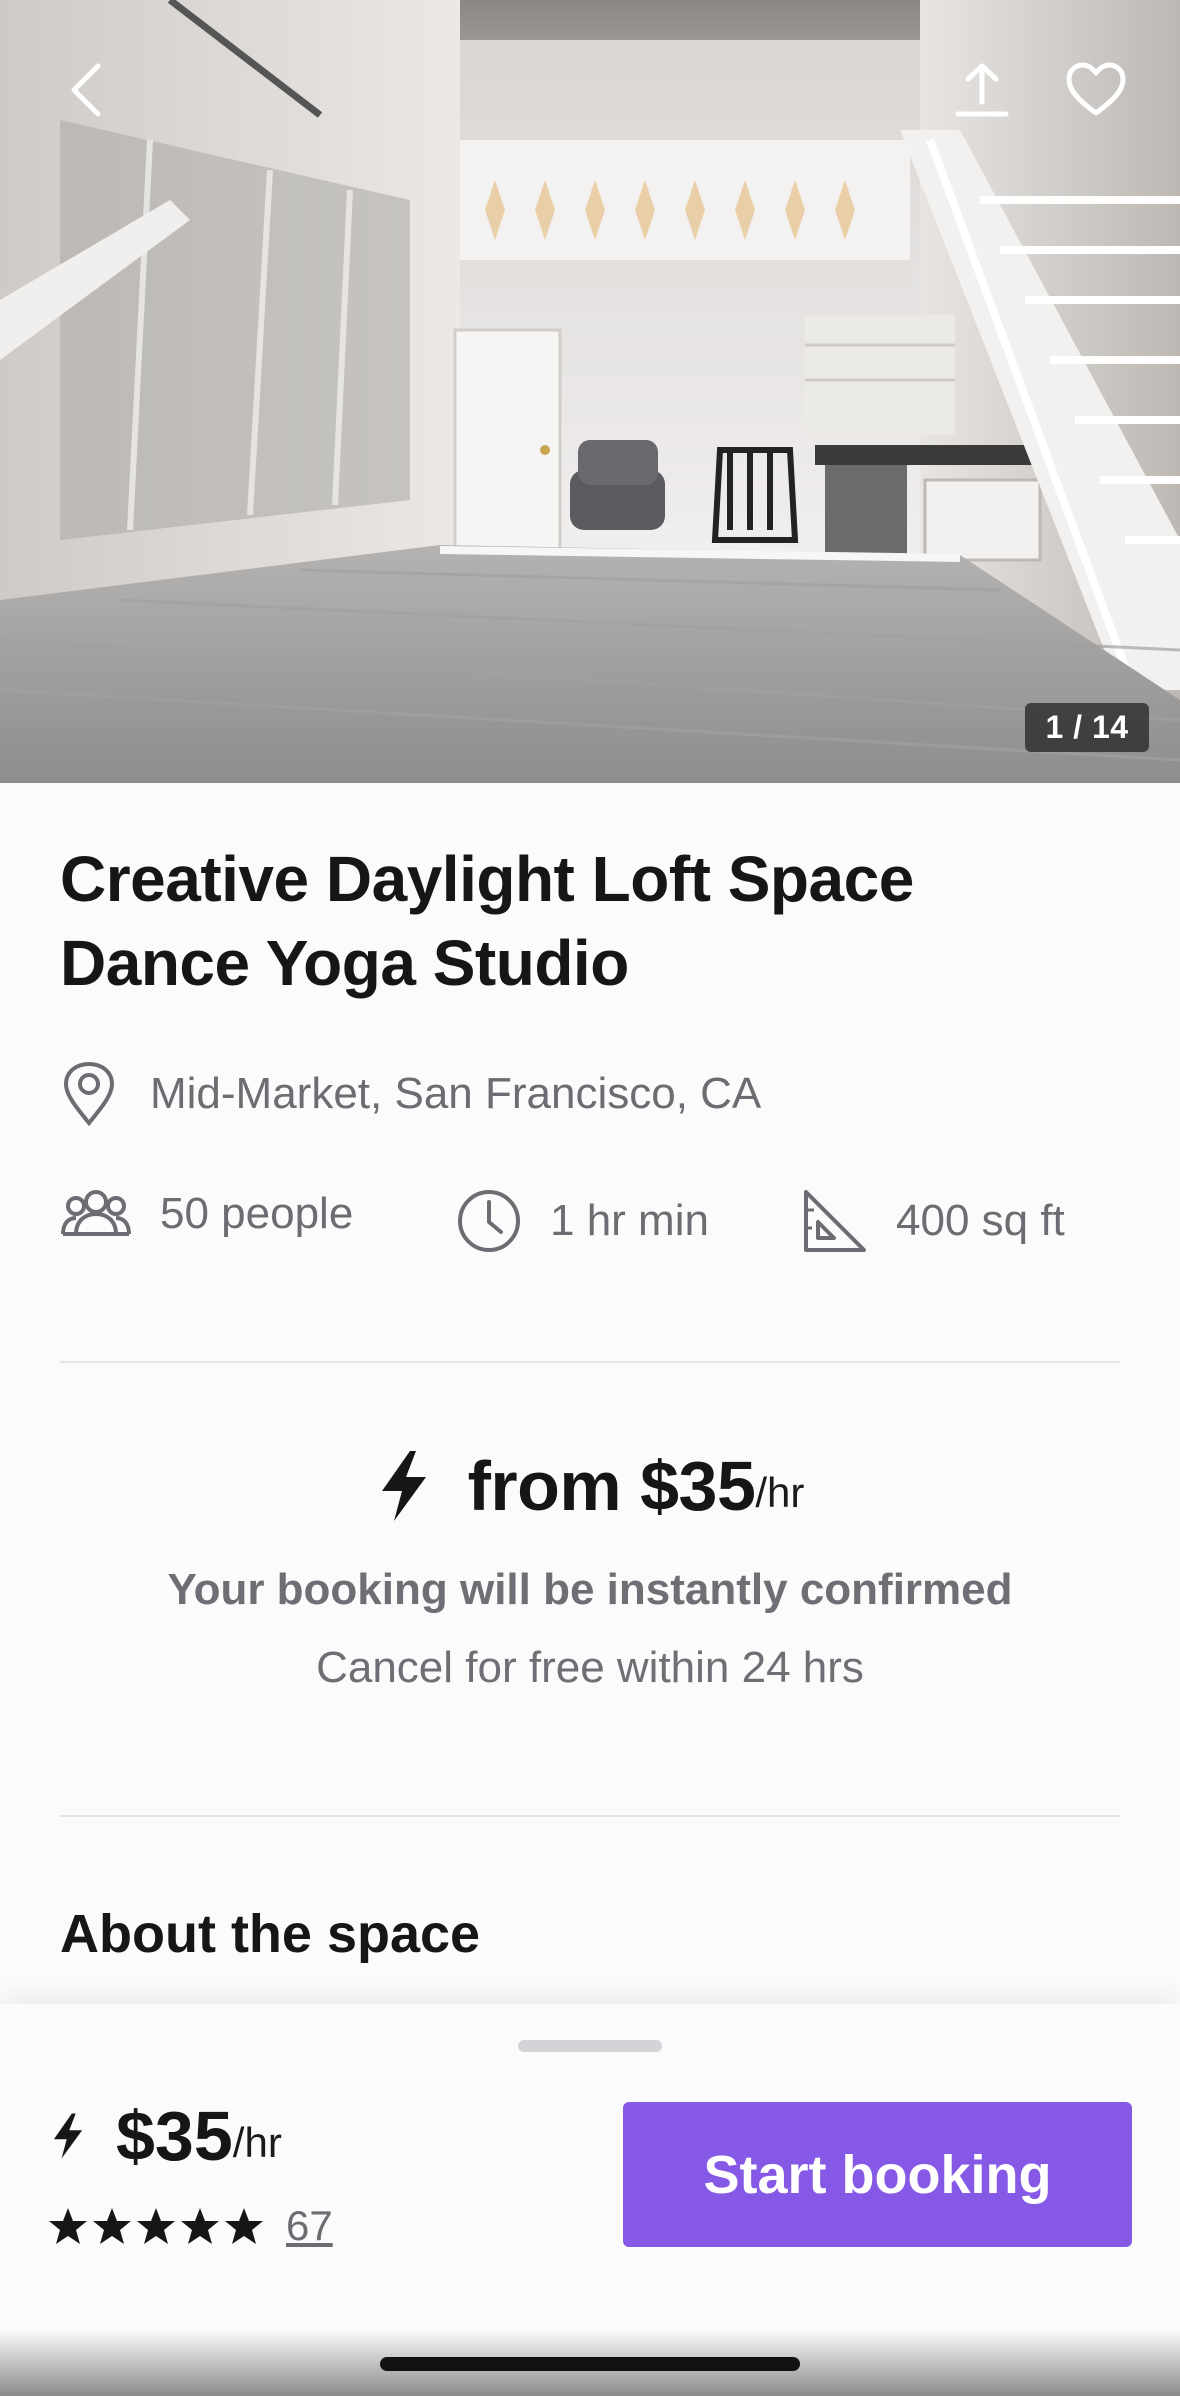 The width and height of the screenshot is (1180, 2396). I want to click on capacity-stat: 50 people, so click(206, 1214).